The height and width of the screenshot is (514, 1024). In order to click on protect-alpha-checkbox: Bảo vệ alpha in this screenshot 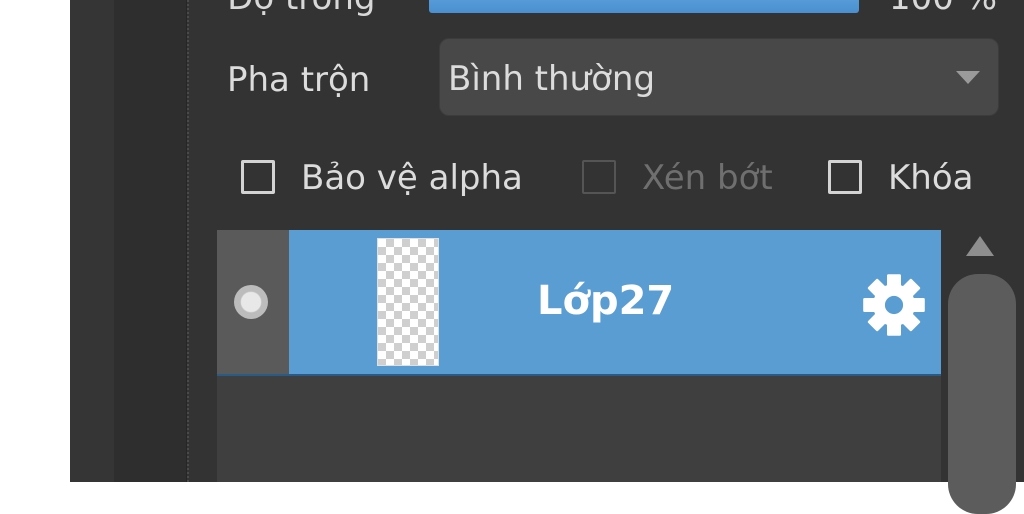, I will do `click(391, 180)`.